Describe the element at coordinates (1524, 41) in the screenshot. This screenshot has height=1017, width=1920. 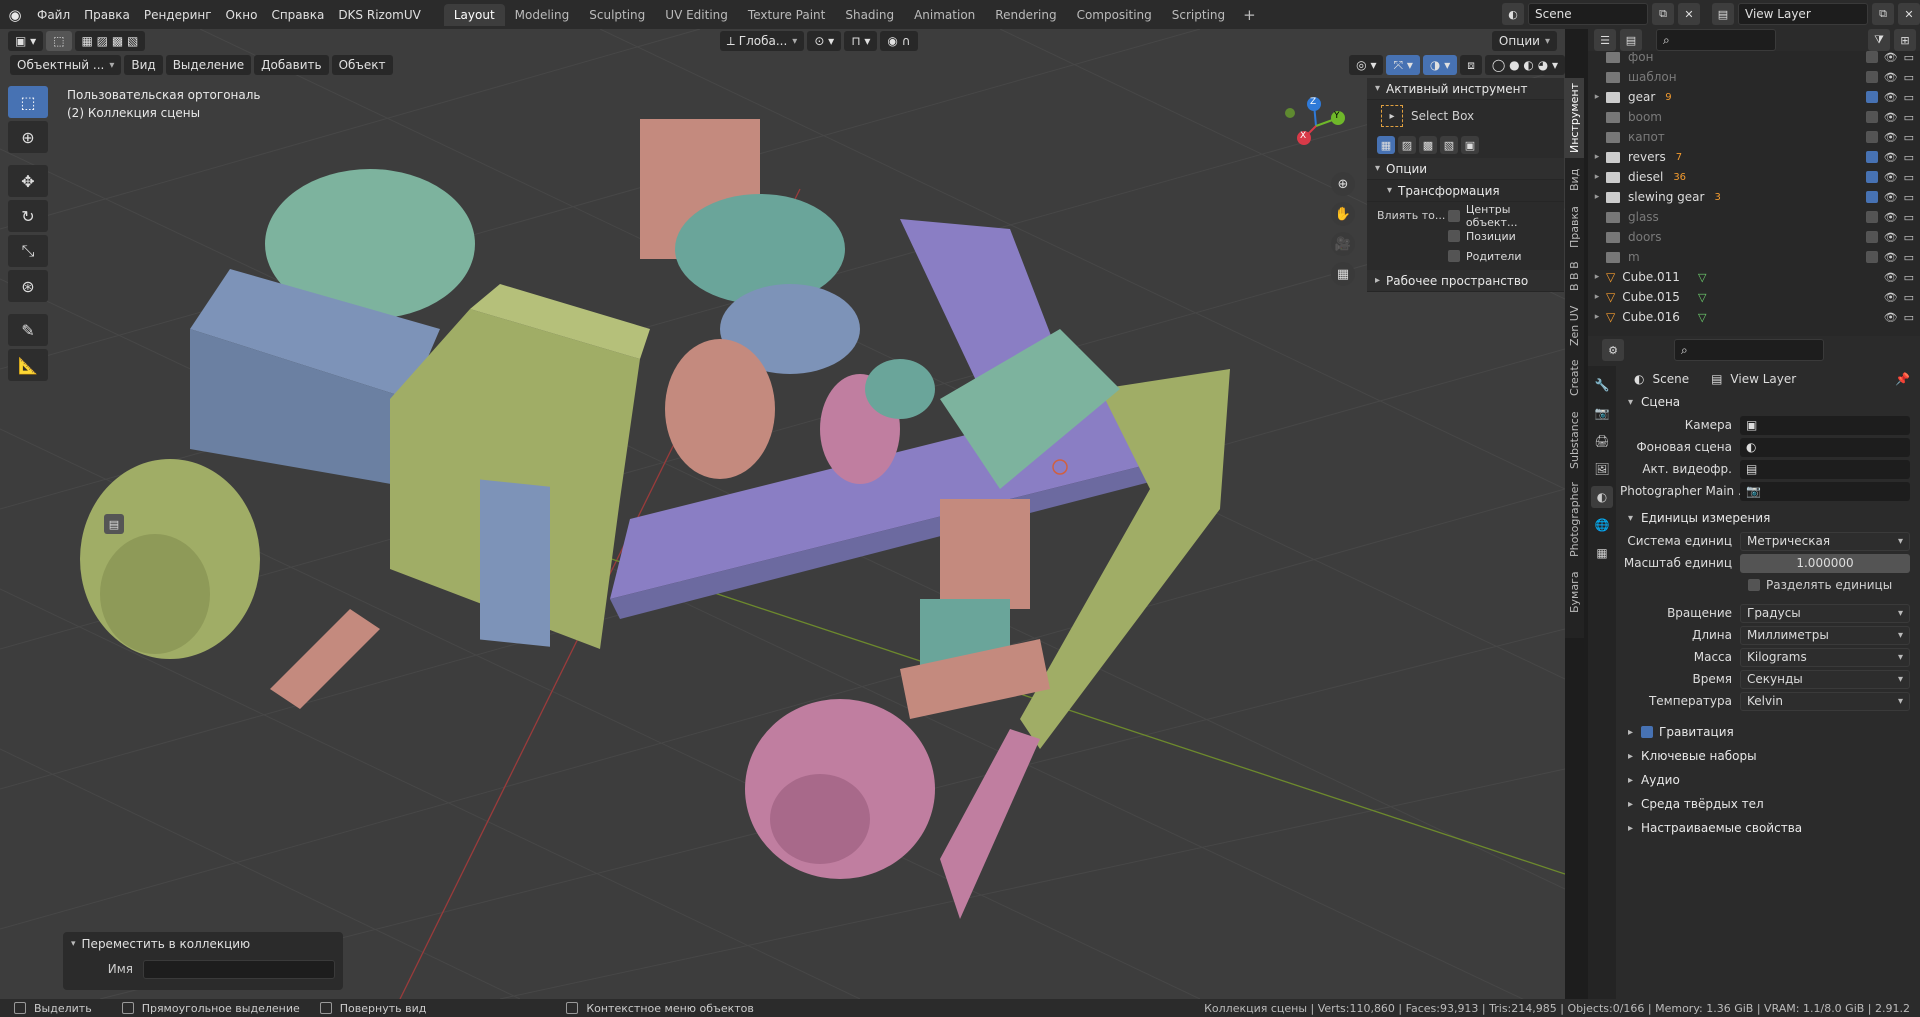
I see `options-dropdown: Опции` at that location.